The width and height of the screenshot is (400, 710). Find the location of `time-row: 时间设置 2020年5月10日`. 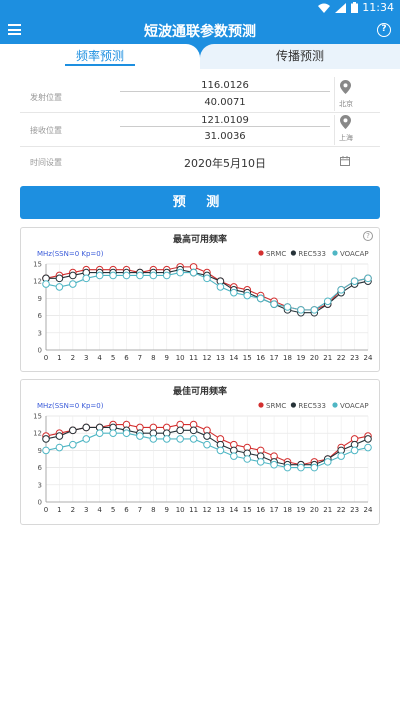

time-row: 时间设置 2020年5月10日 is located at coordinates (200, 161).